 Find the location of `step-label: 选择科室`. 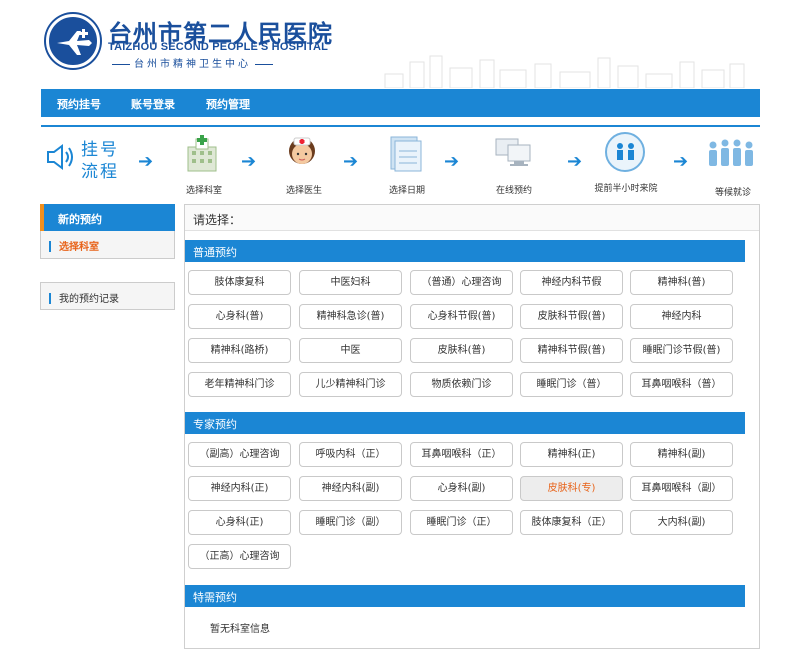

step-label: 选择科室 is located at coordinates (203, 191).